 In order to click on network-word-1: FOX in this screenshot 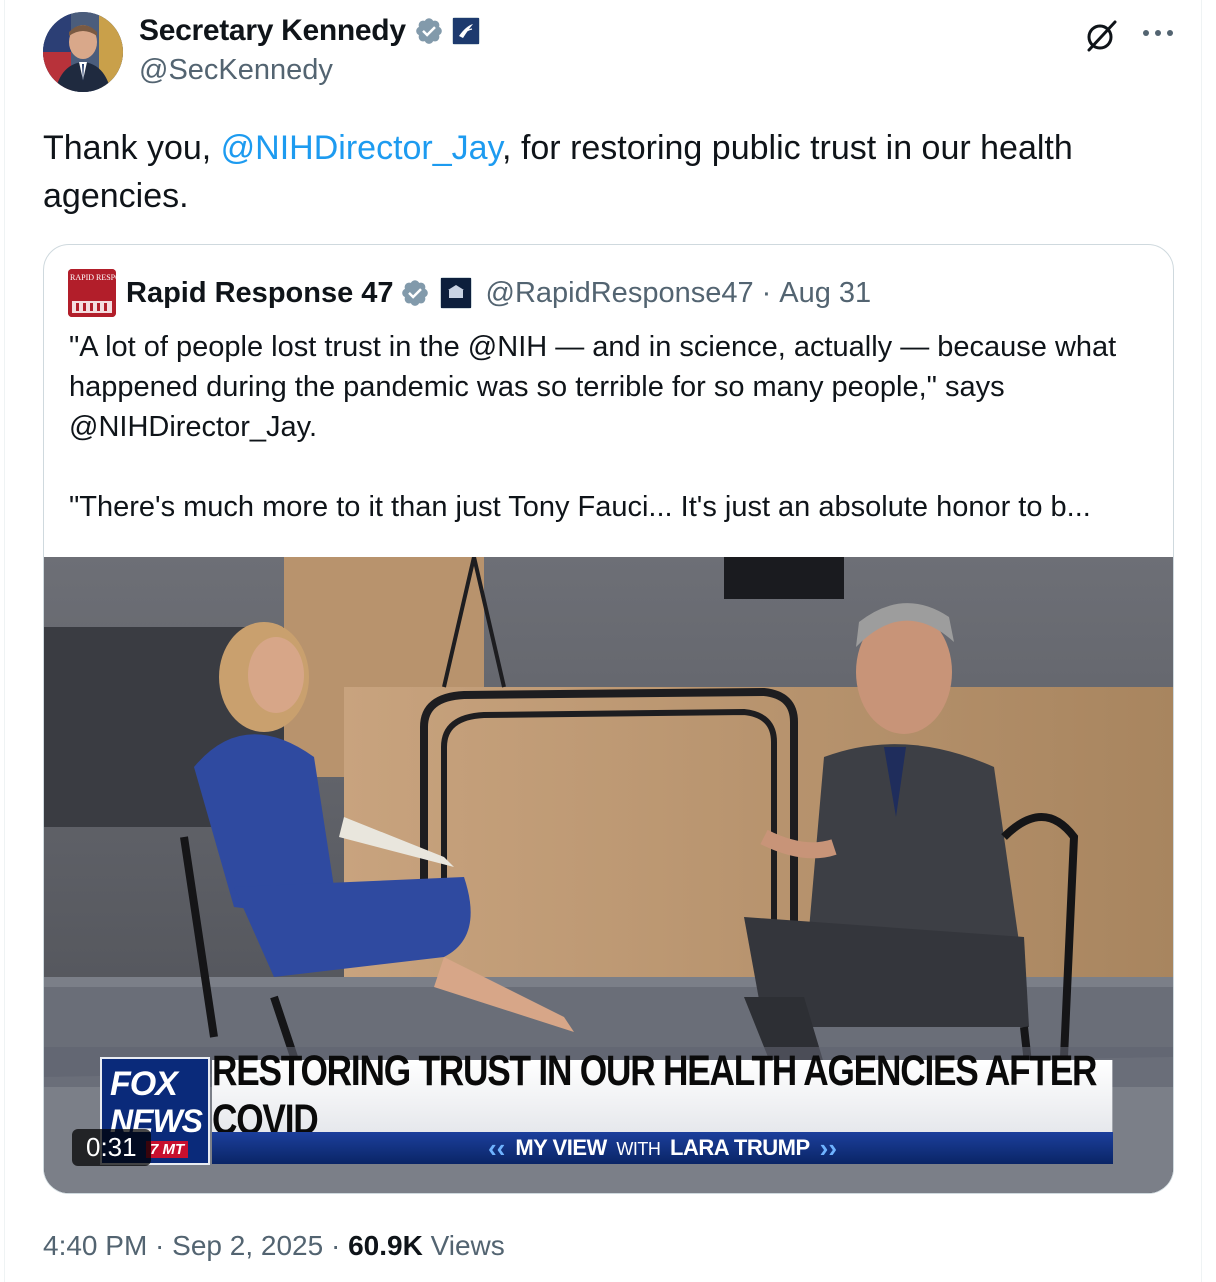, I will do `click(144, 1084)`.